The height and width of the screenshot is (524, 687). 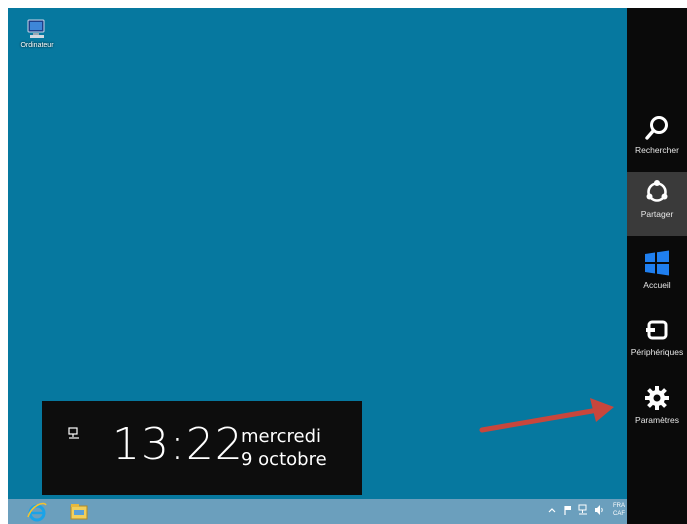 I want to click on clock-overlay: 13:22 mercredi 9 octobre, so click(x=202, y=448).